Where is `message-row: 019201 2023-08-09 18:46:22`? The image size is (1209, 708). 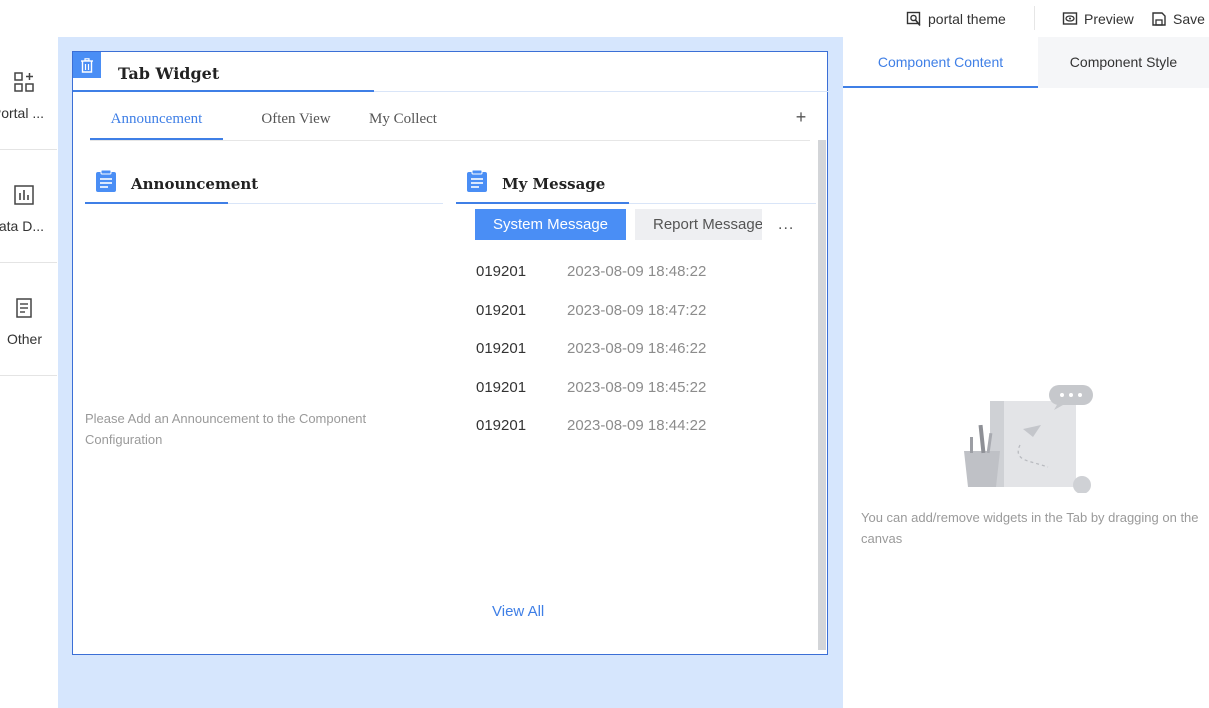 message-row: 019201 2023-08-09 18:46:22 is located at coordinates (626, 351).